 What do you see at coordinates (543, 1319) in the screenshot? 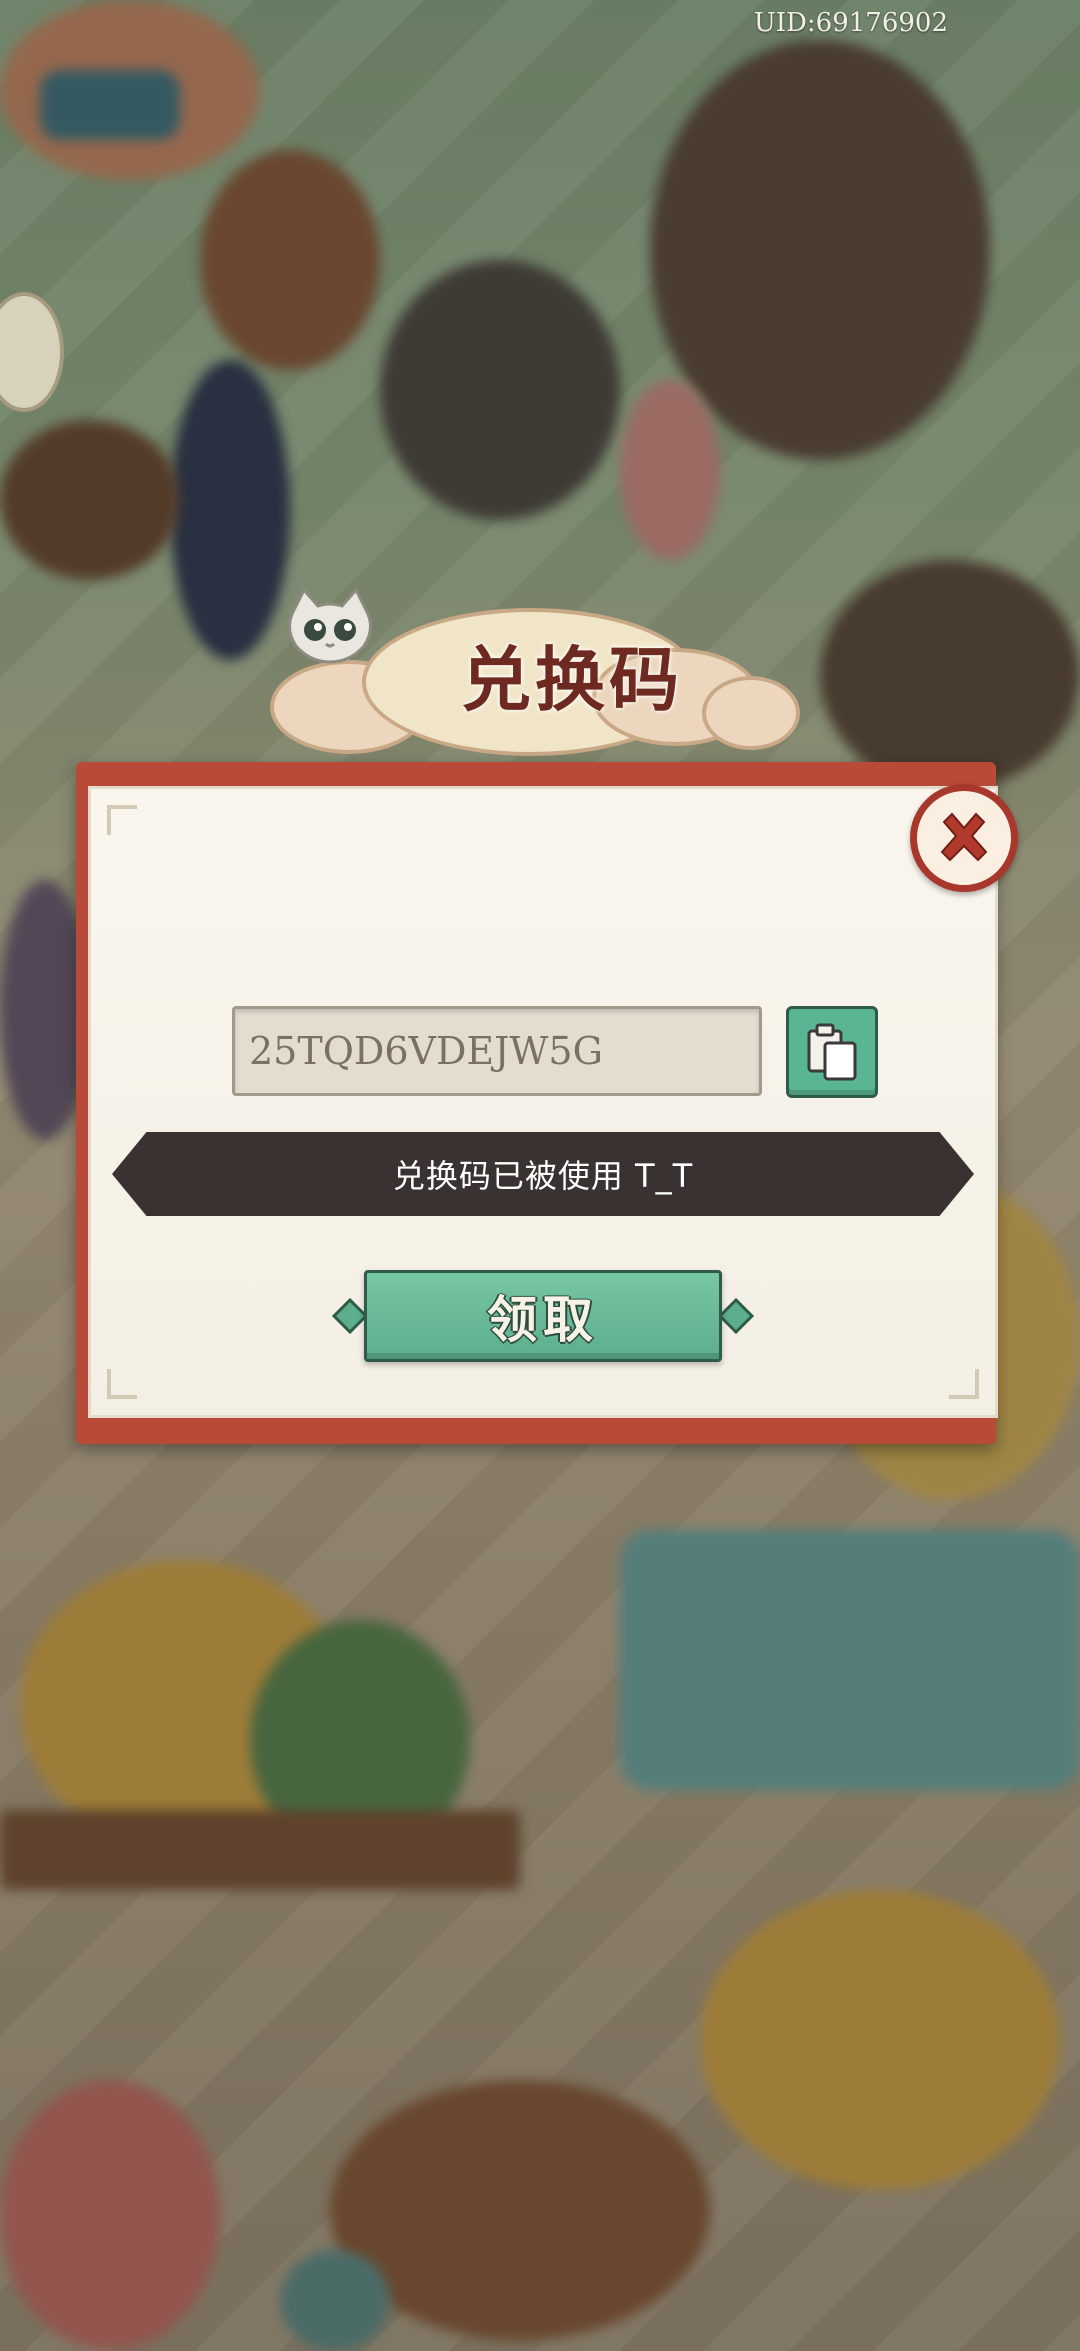
I see `claim-button-label: 领取` at bounding box center [543, 1319].